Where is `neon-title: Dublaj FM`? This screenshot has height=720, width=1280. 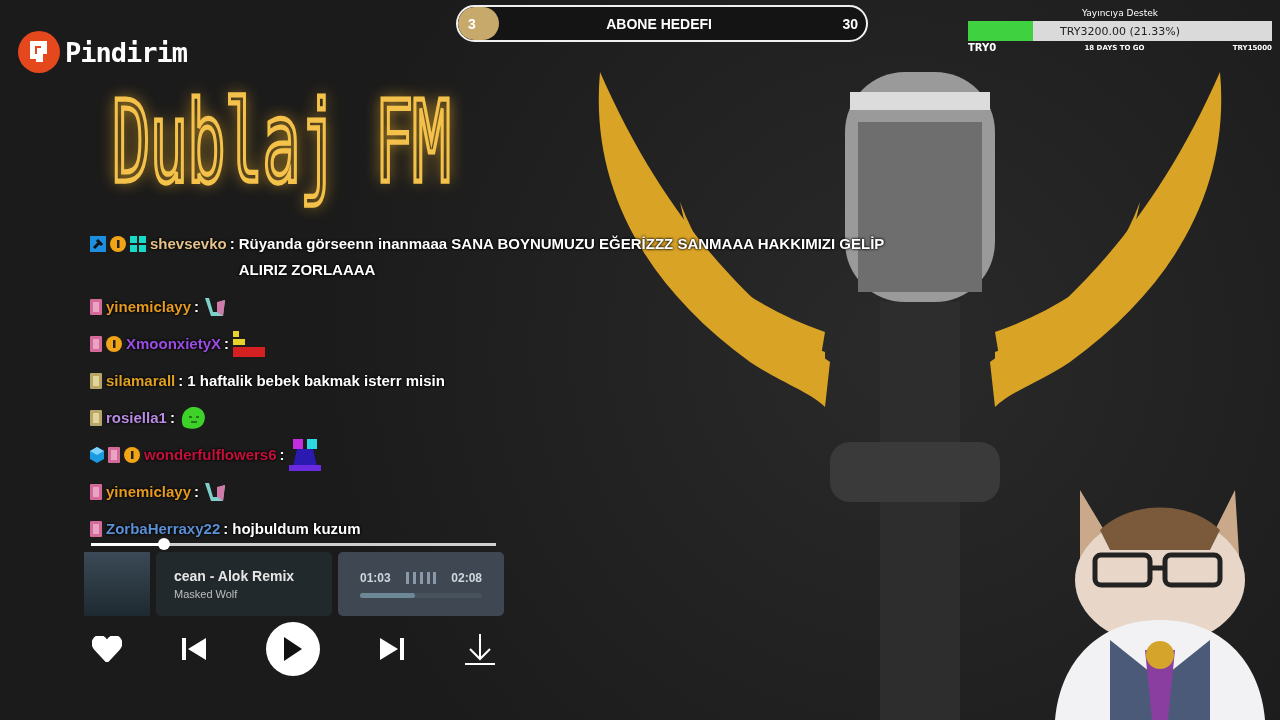 neon-title: Dublaj FM is located at coordinates (281, 143).